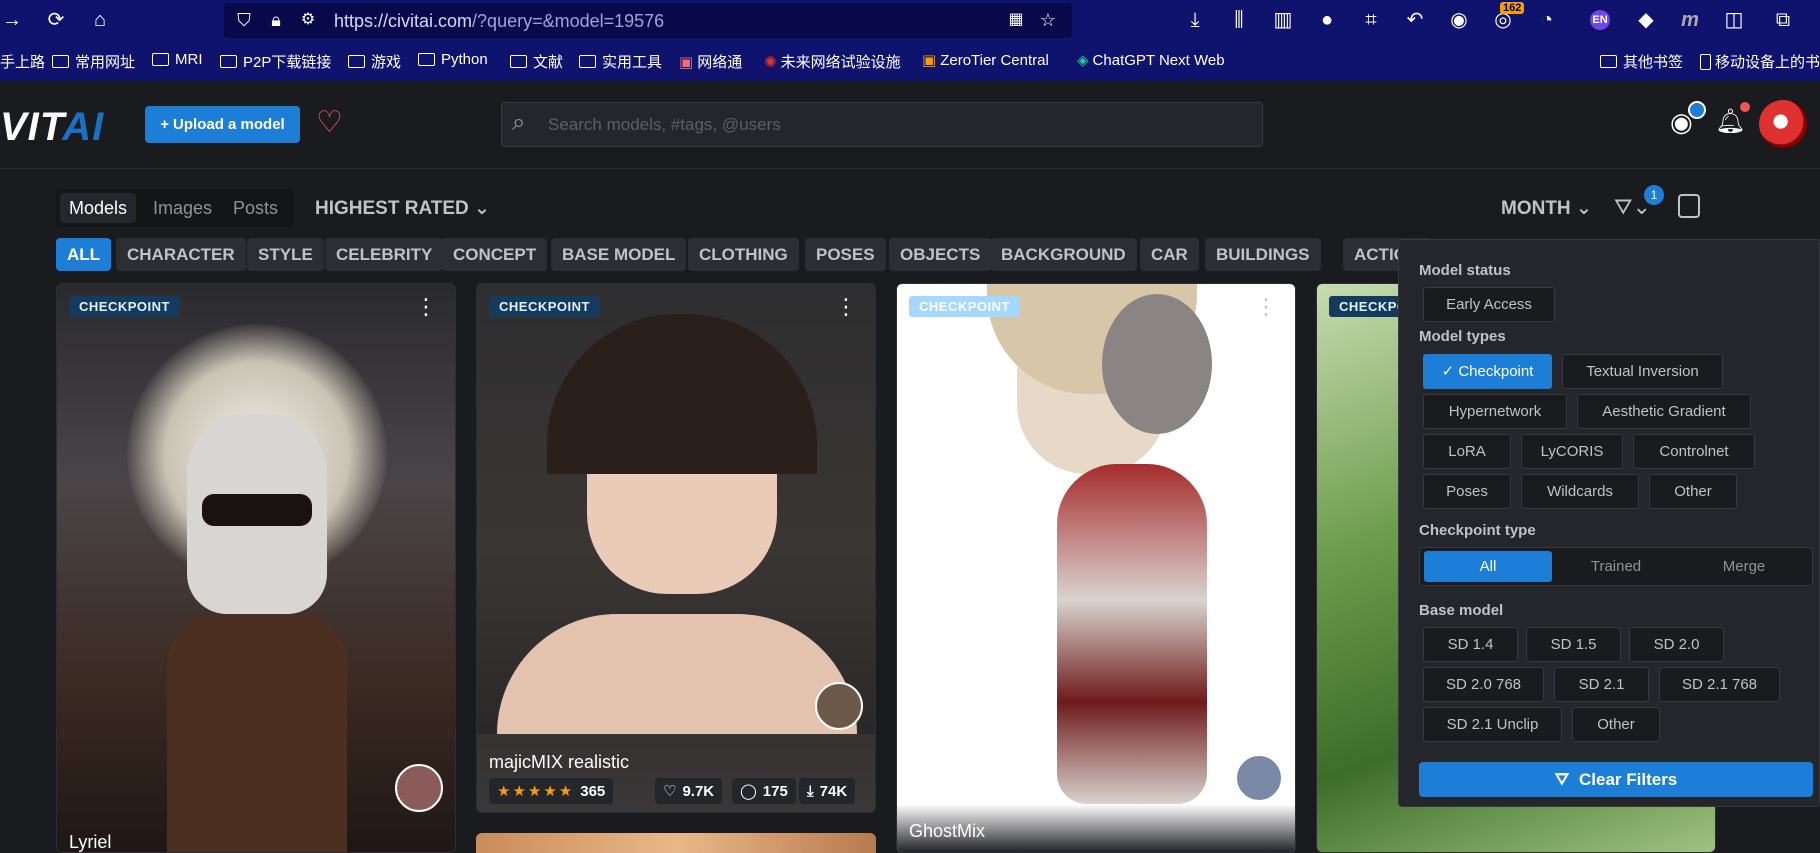  I want to click on sunglasses-shape, so click(257, 510).